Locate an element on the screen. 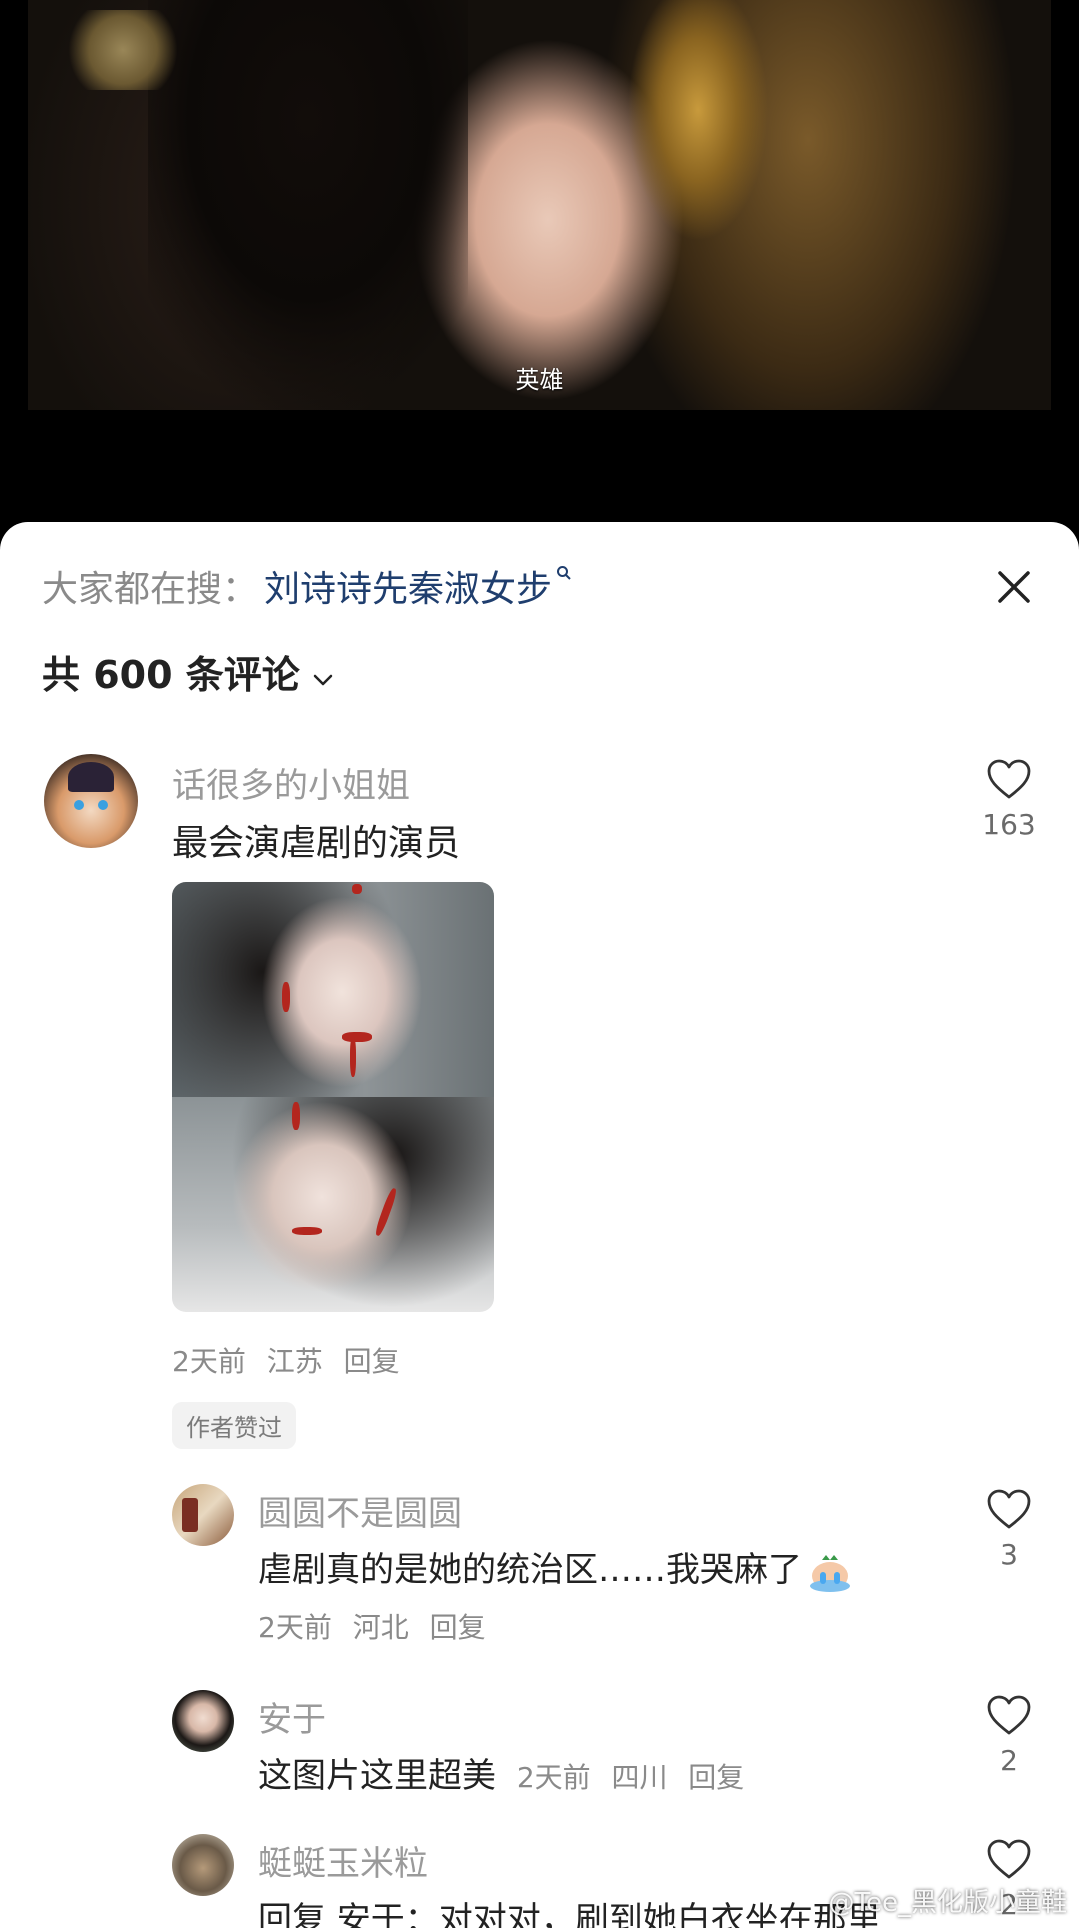 The height and width of the screenshot is (1928, 1079). chevron-down-icon is located at coordinates (323, 674).